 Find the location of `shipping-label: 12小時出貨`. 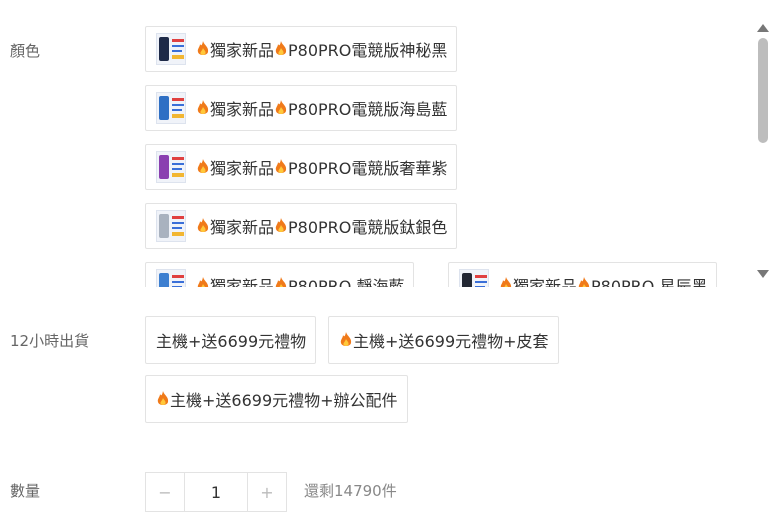

shipping-label: 12小時出貨 is located at coordinates (50, 341).